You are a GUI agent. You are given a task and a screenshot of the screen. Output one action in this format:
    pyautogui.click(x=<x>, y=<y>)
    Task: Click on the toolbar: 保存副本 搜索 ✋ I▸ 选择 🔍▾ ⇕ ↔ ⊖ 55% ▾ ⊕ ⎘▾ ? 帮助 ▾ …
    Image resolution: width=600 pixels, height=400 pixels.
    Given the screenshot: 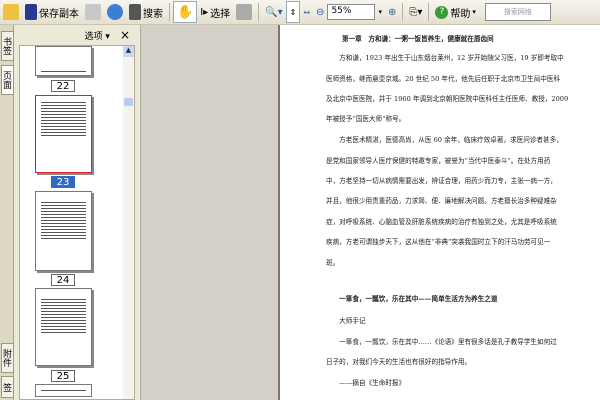 What is the action you would take?
    pyautogui.click(x=300, y=12)
    